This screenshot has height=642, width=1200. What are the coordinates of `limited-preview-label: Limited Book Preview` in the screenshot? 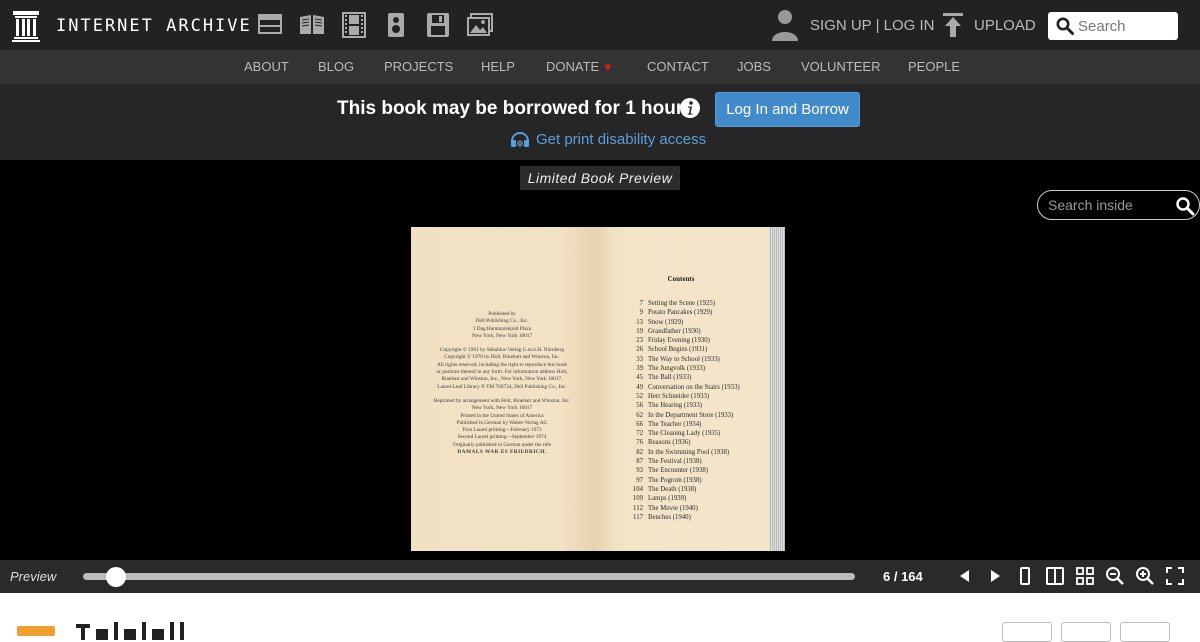 It's located at (600, 178).